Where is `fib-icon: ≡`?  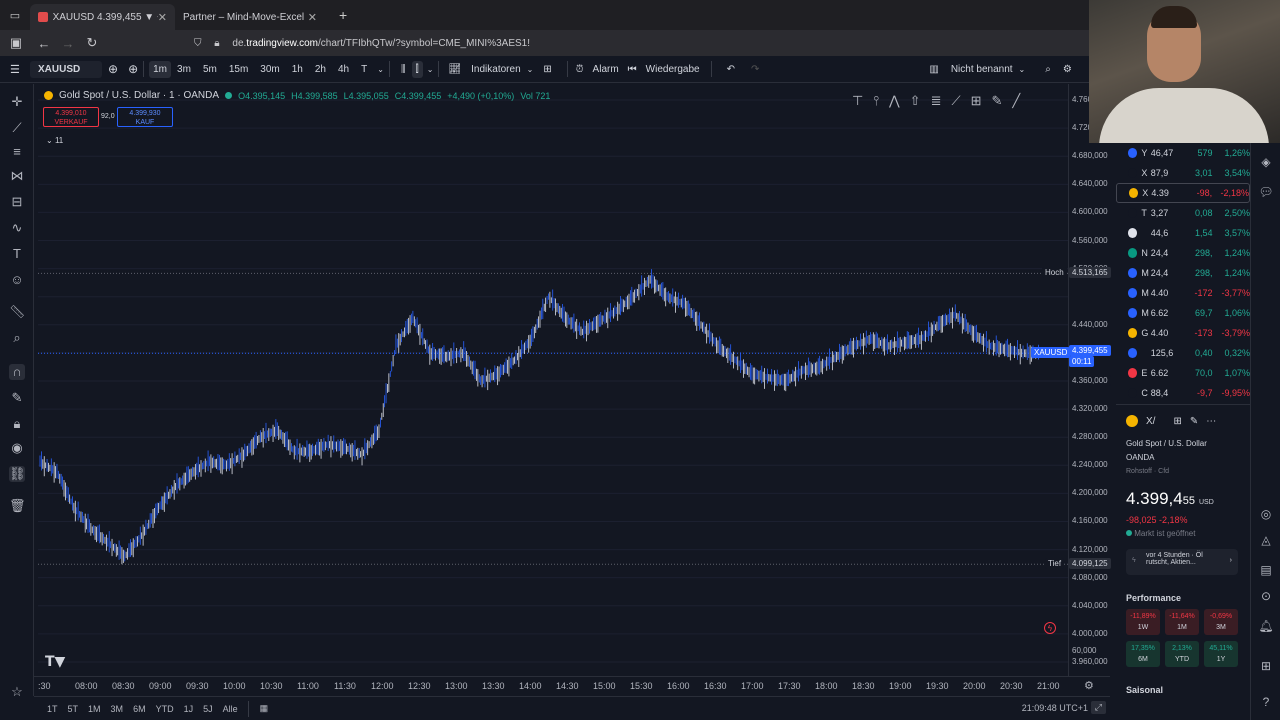 fib-icon: ≡ is located at coordinates (17, 152).